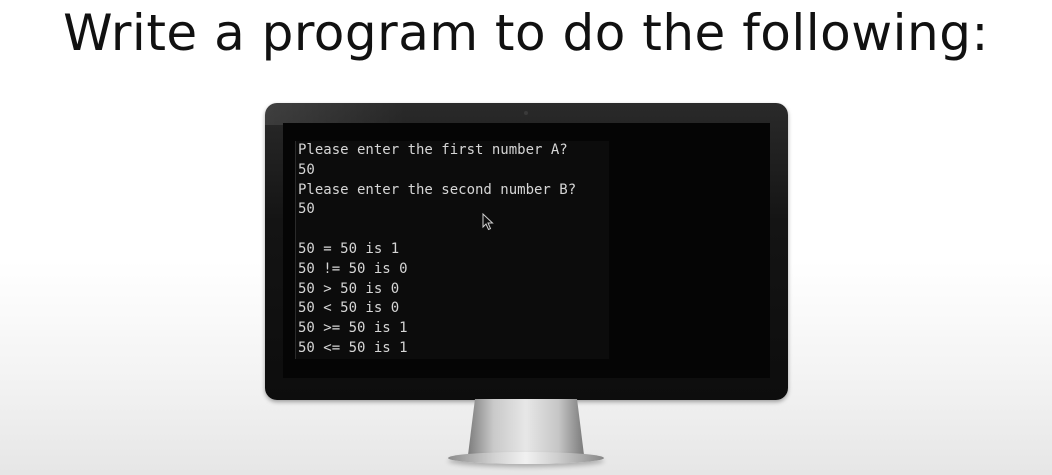 This screenshot has height=475, width=1052. Describe the element at coordinates (353, 268) in the screenshot. I see `console-line: 50 != 50 is 0` at that location.